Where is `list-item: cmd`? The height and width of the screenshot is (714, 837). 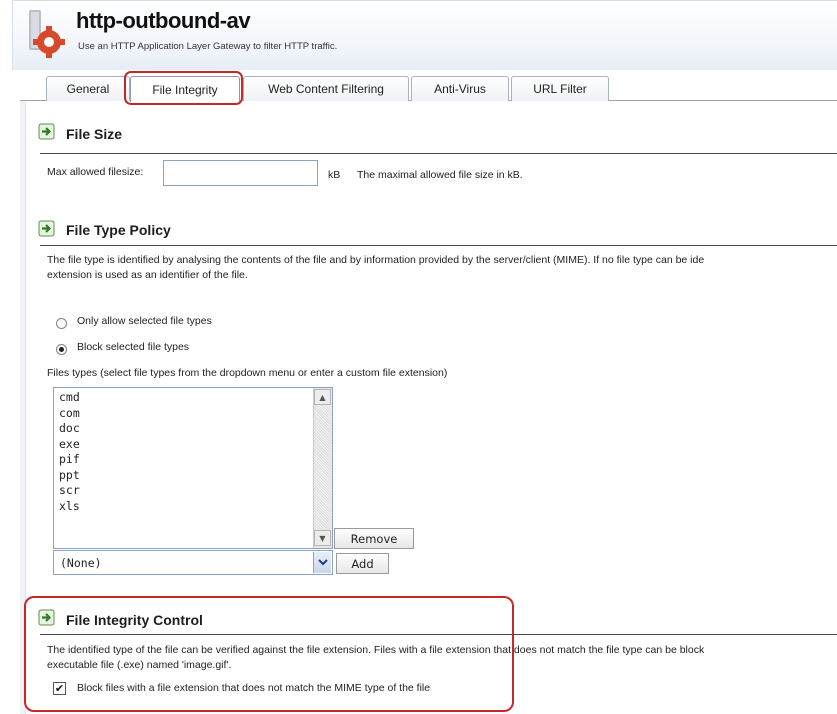
list-item: cmd is located at coordinates (69, 398).